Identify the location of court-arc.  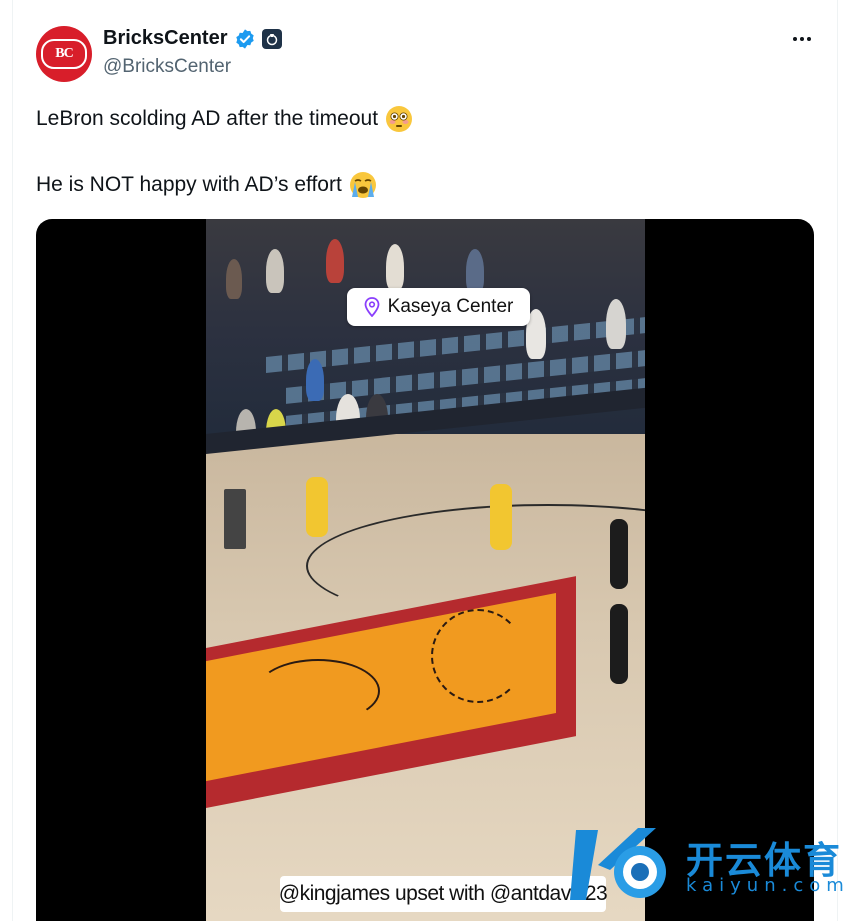
(318, 691).